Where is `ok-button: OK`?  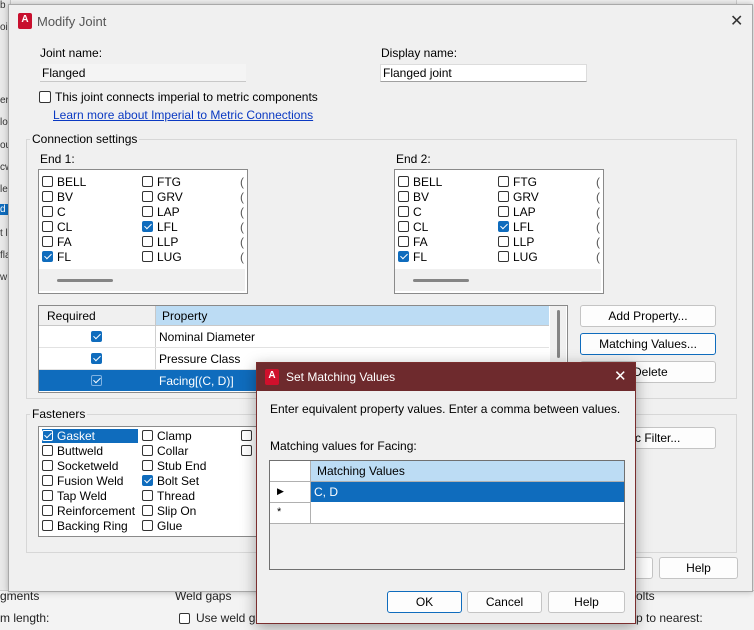 ok-button: OK is located at coordinates (424, 602).